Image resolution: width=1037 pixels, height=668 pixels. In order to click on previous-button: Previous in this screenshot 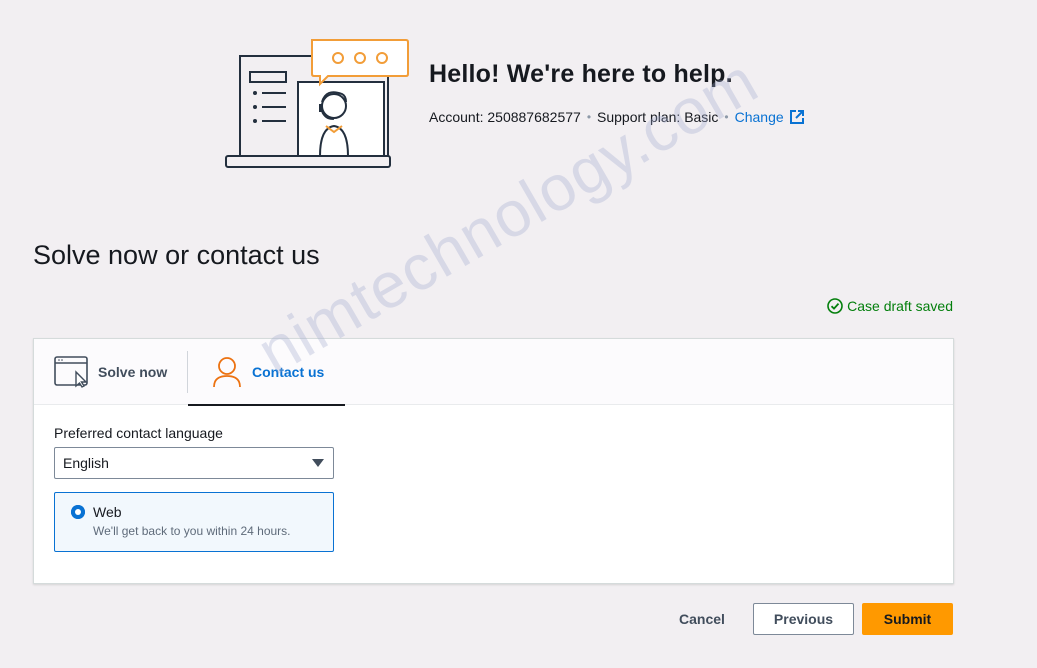, I will do `click(803, 619)`.